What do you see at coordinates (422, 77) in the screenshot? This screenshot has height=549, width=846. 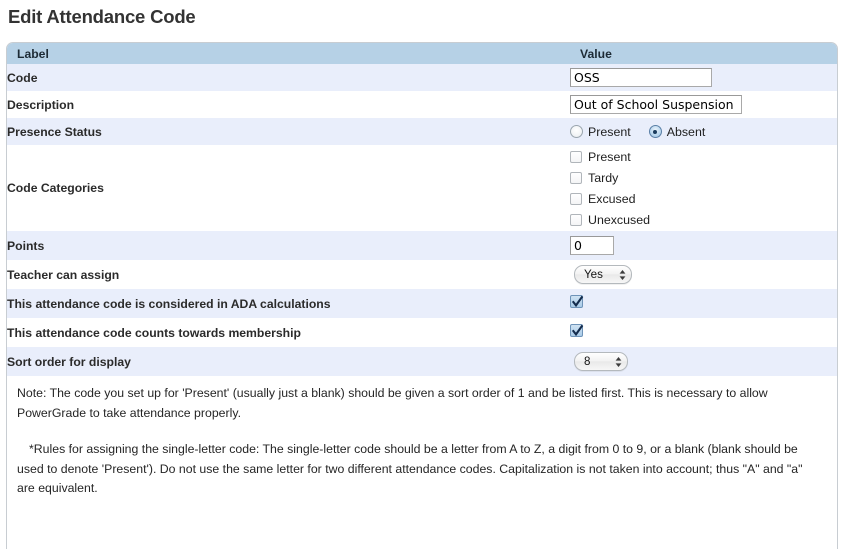 I see `table-row-code: Code` at bounding box center [422, 77].